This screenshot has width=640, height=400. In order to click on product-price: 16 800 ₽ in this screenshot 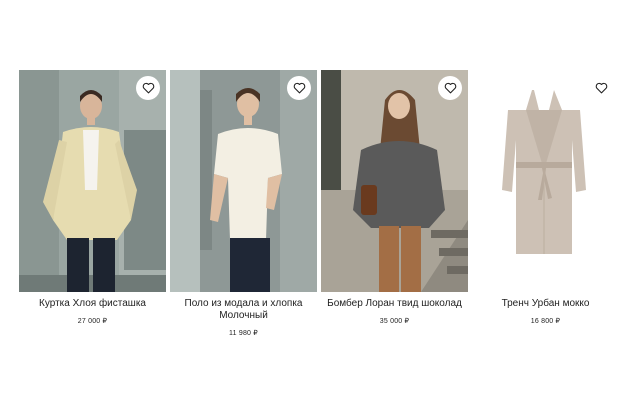, I will do `click(545, 321)`.